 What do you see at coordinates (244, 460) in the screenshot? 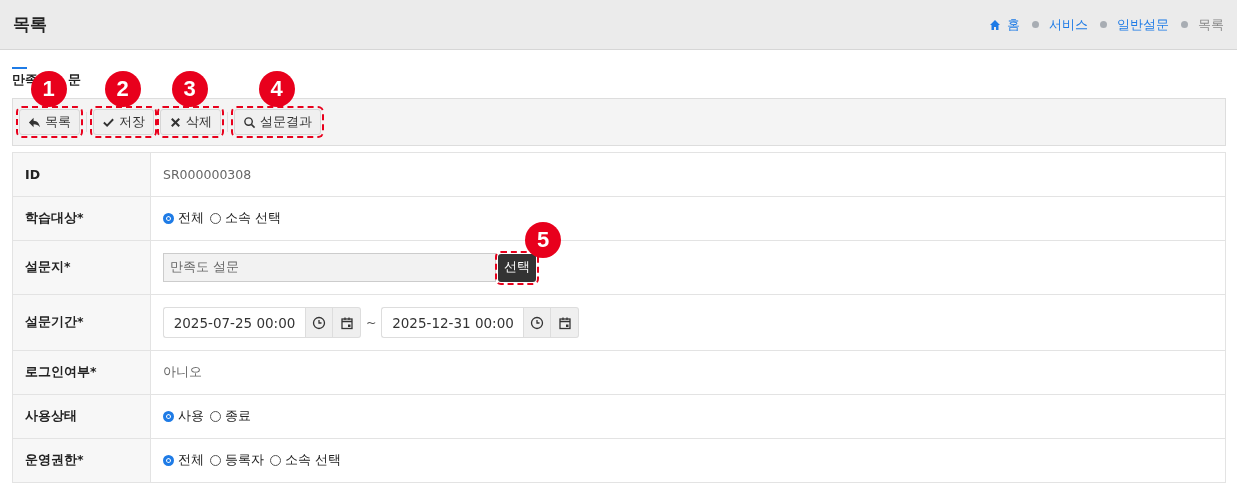
I see `radio-label: 등록자` at bounding box center [244, 460].